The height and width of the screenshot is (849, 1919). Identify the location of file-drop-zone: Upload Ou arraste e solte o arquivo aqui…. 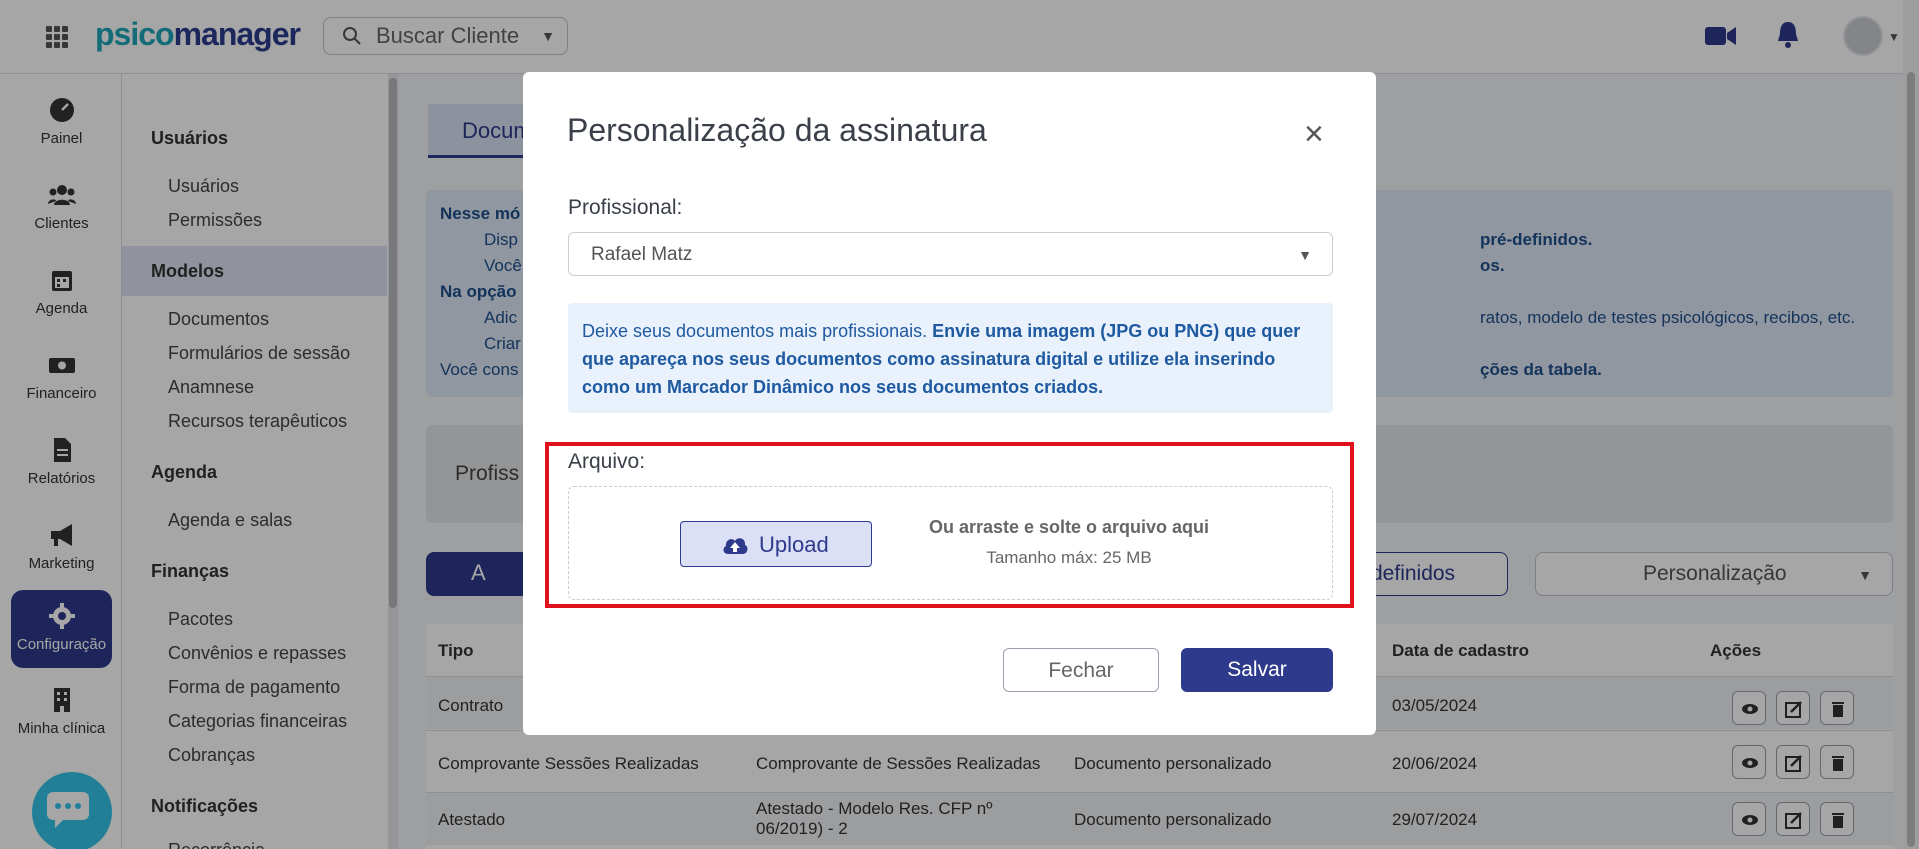
(950, 543).